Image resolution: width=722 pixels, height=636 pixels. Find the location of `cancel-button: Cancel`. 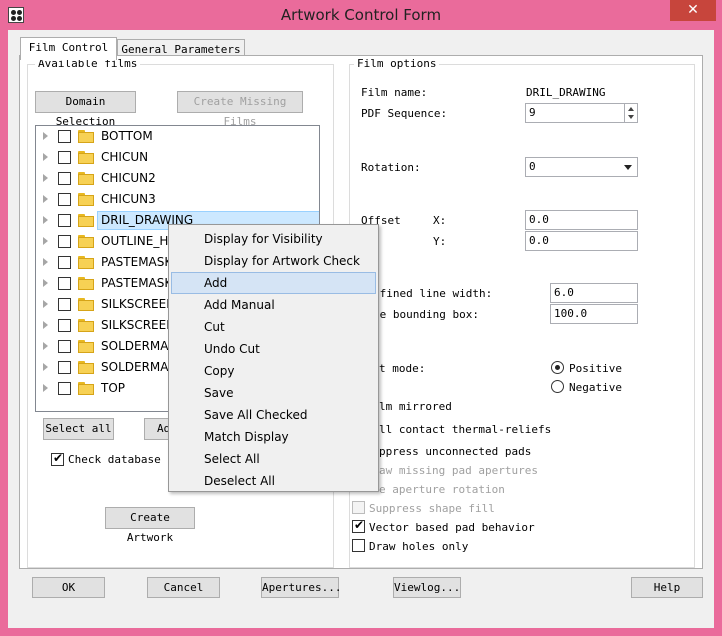

cancel-button: Cancel is located at coordinates (183, 587).